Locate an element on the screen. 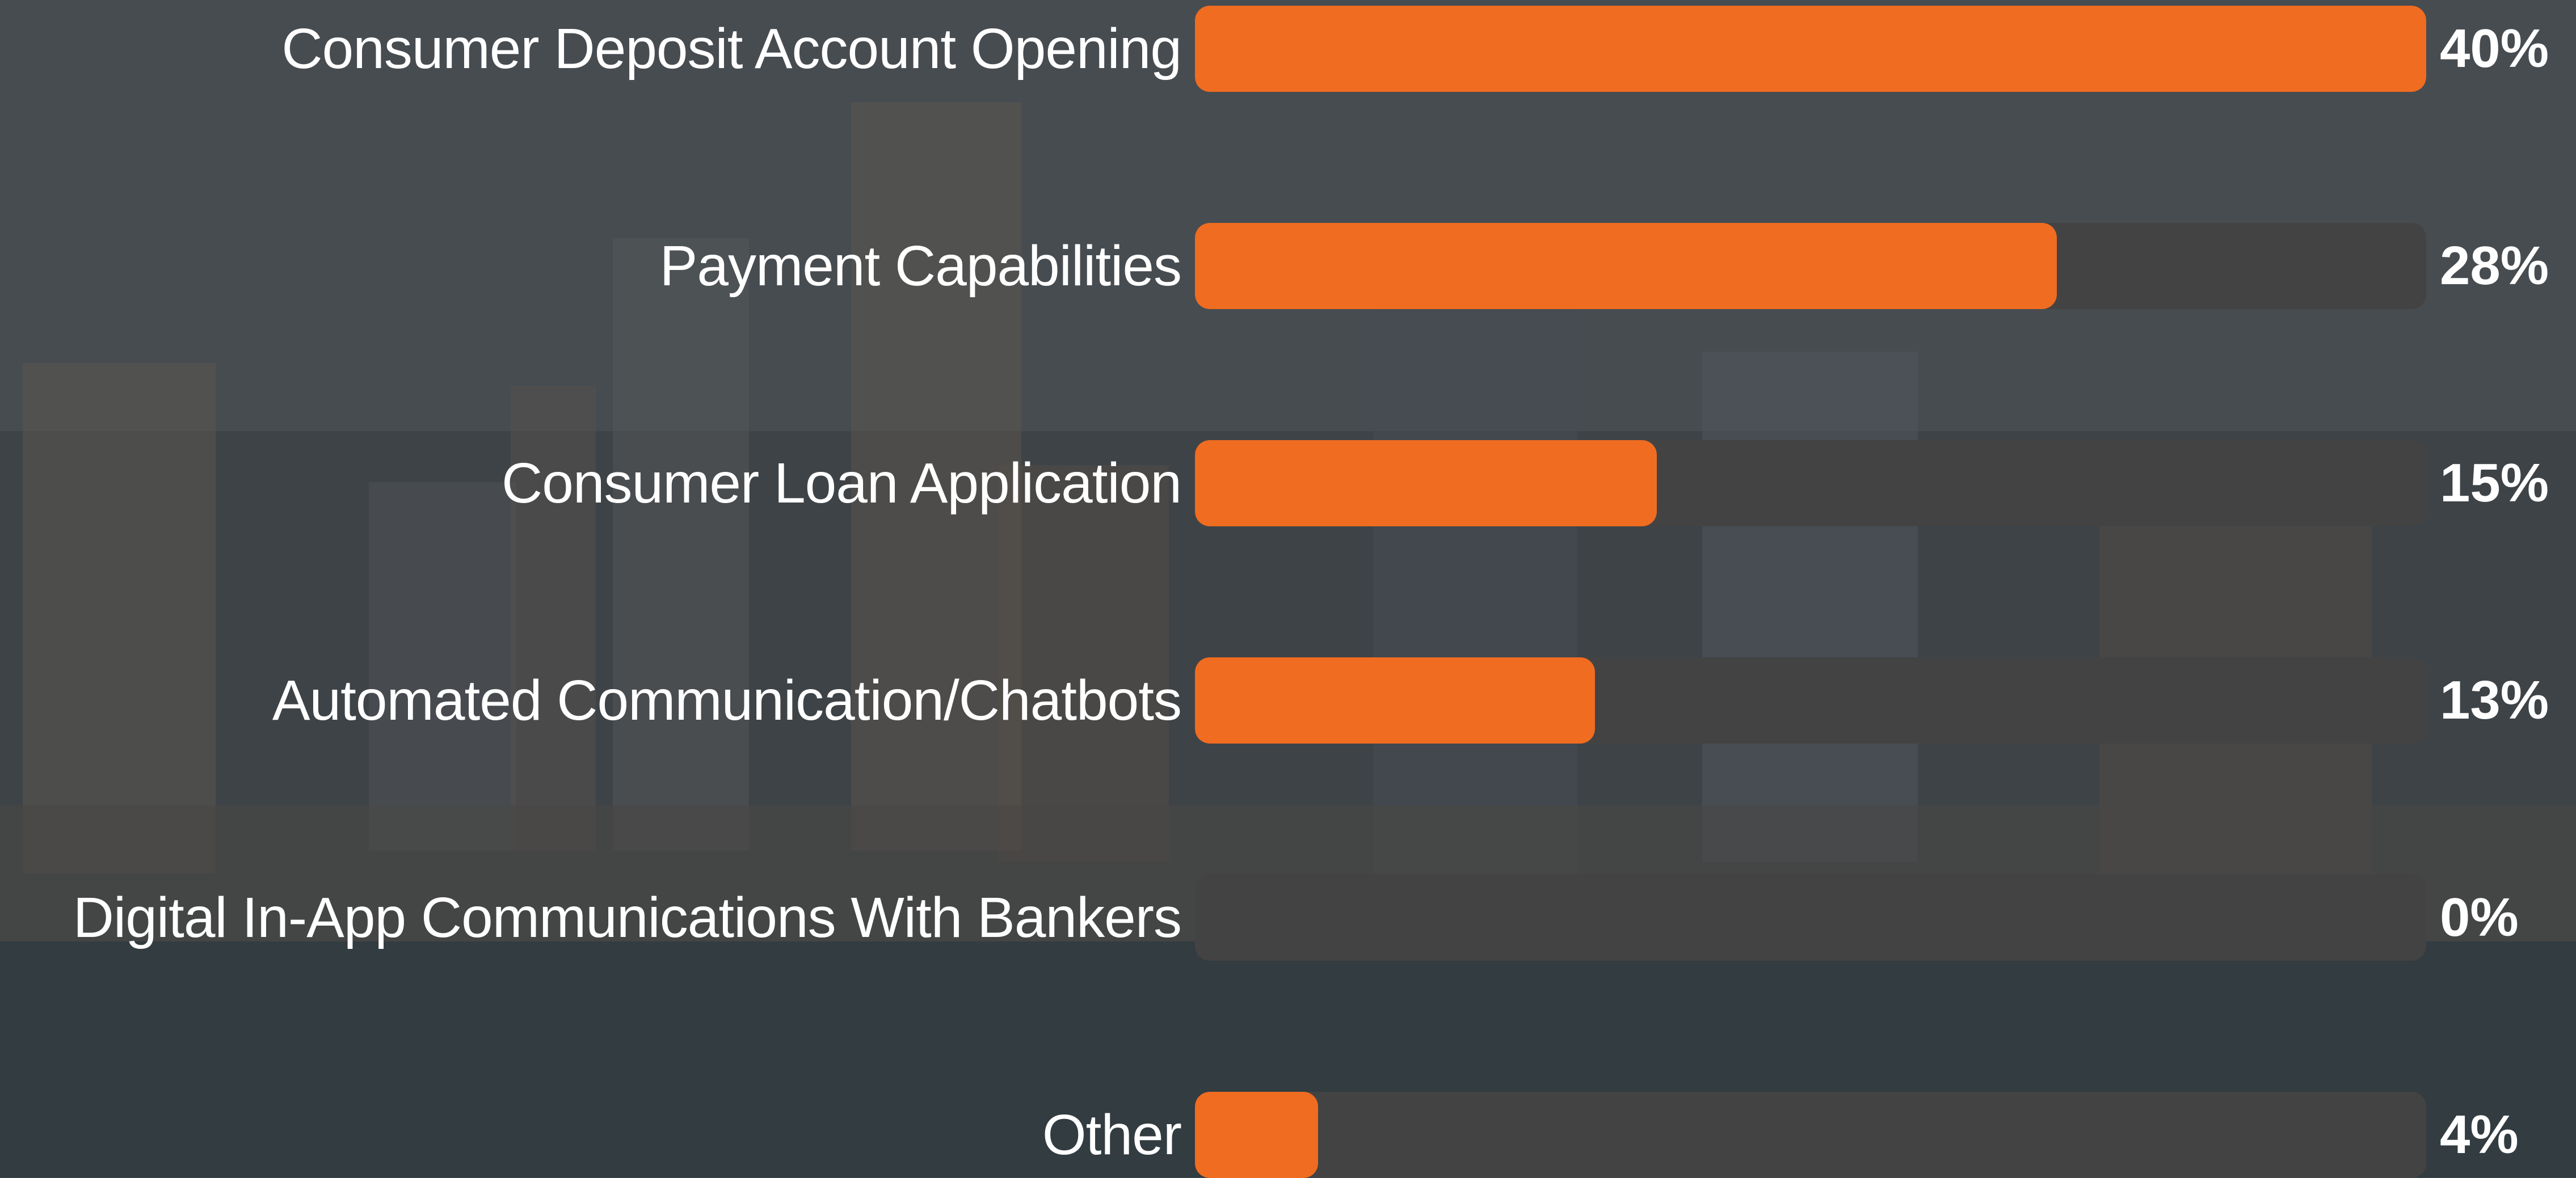 Image resolution: width=2576 pixels, height=1178 pixels. value-label: 13% is located at coordinates (2494, 700).